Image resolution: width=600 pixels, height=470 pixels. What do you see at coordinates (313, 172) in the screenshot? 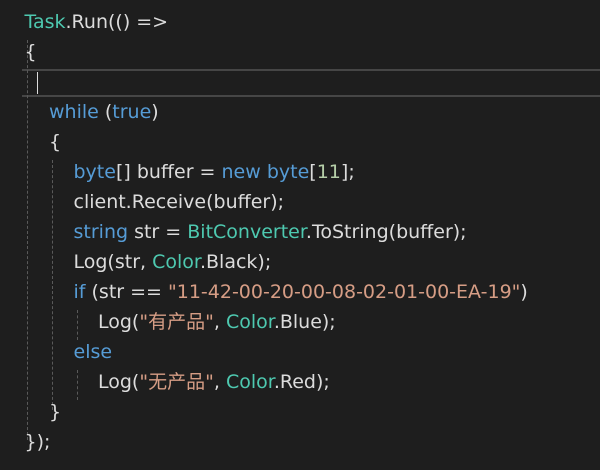
I see `code-token-default: [` at bounding box center [313, 172].